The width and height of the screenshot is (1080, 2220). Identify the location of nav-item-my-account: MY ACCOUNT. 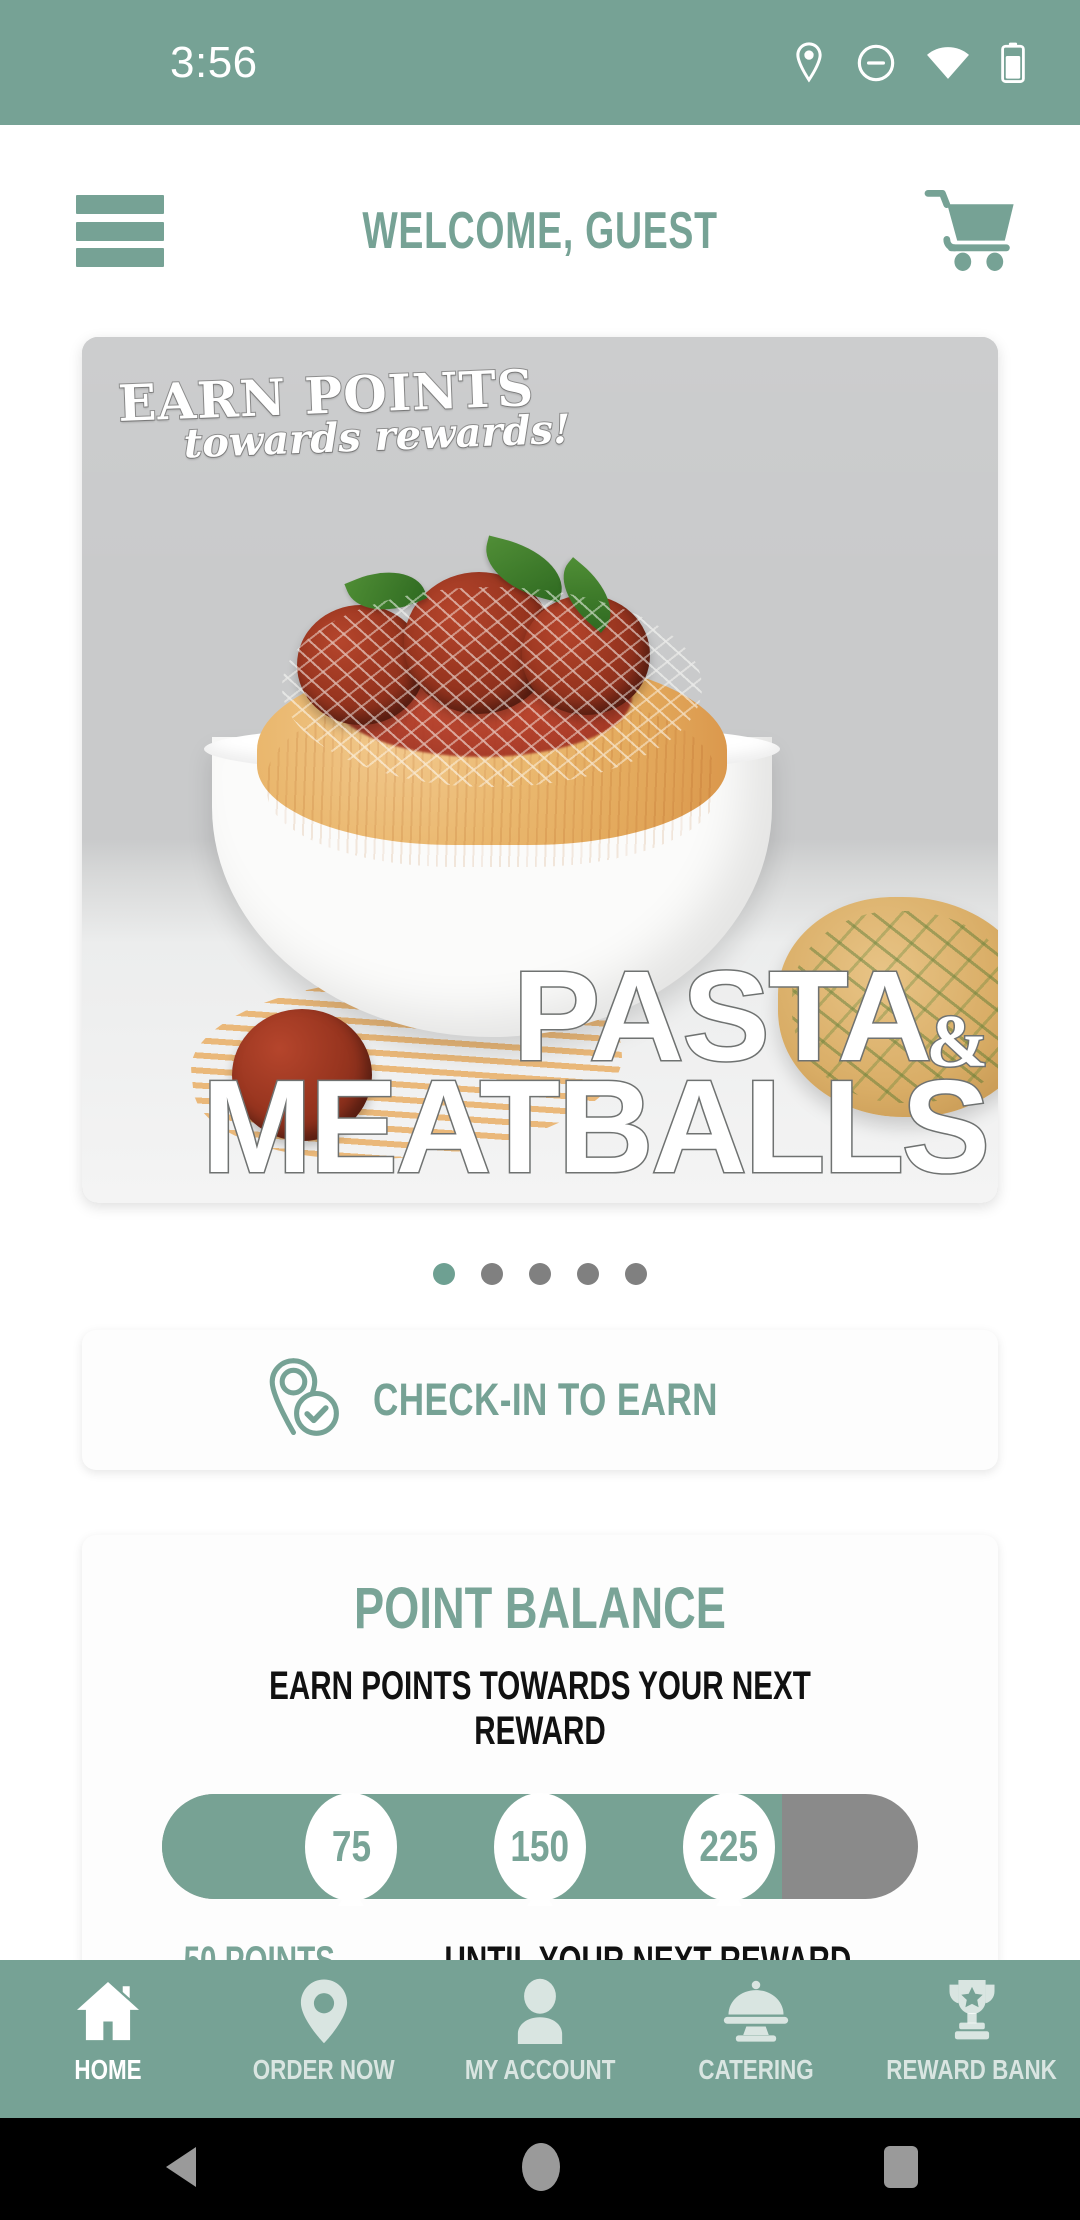
(540, 2031).